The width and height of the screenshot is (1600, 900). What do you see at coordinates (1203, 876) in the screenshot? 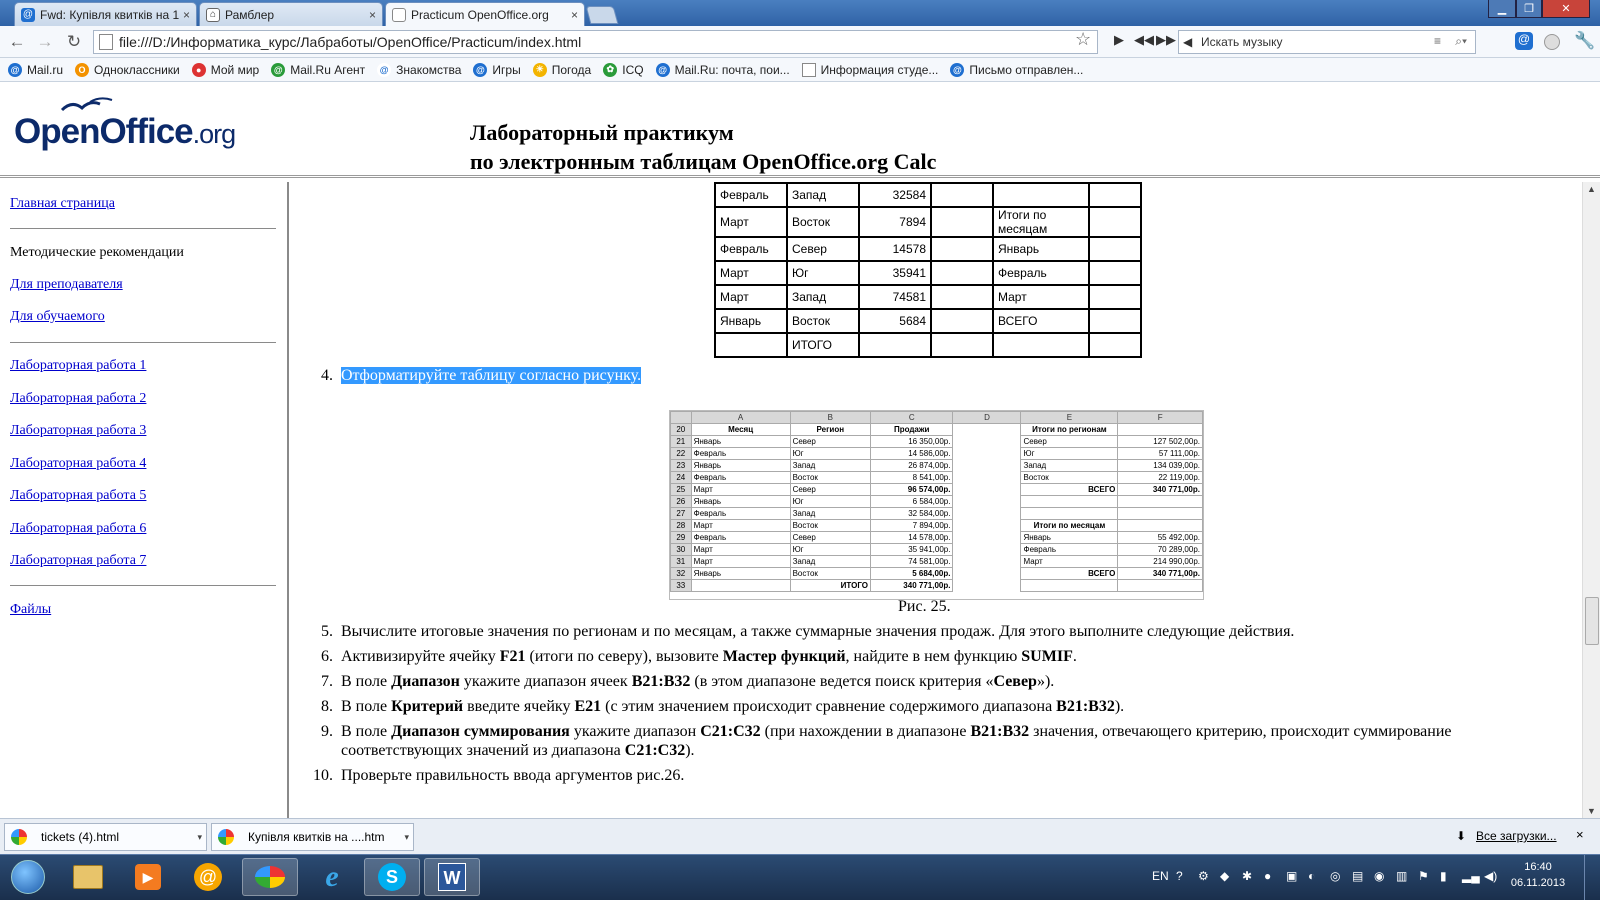
I see `tray-icon: ⚙` at bounding box center [1203, 876].